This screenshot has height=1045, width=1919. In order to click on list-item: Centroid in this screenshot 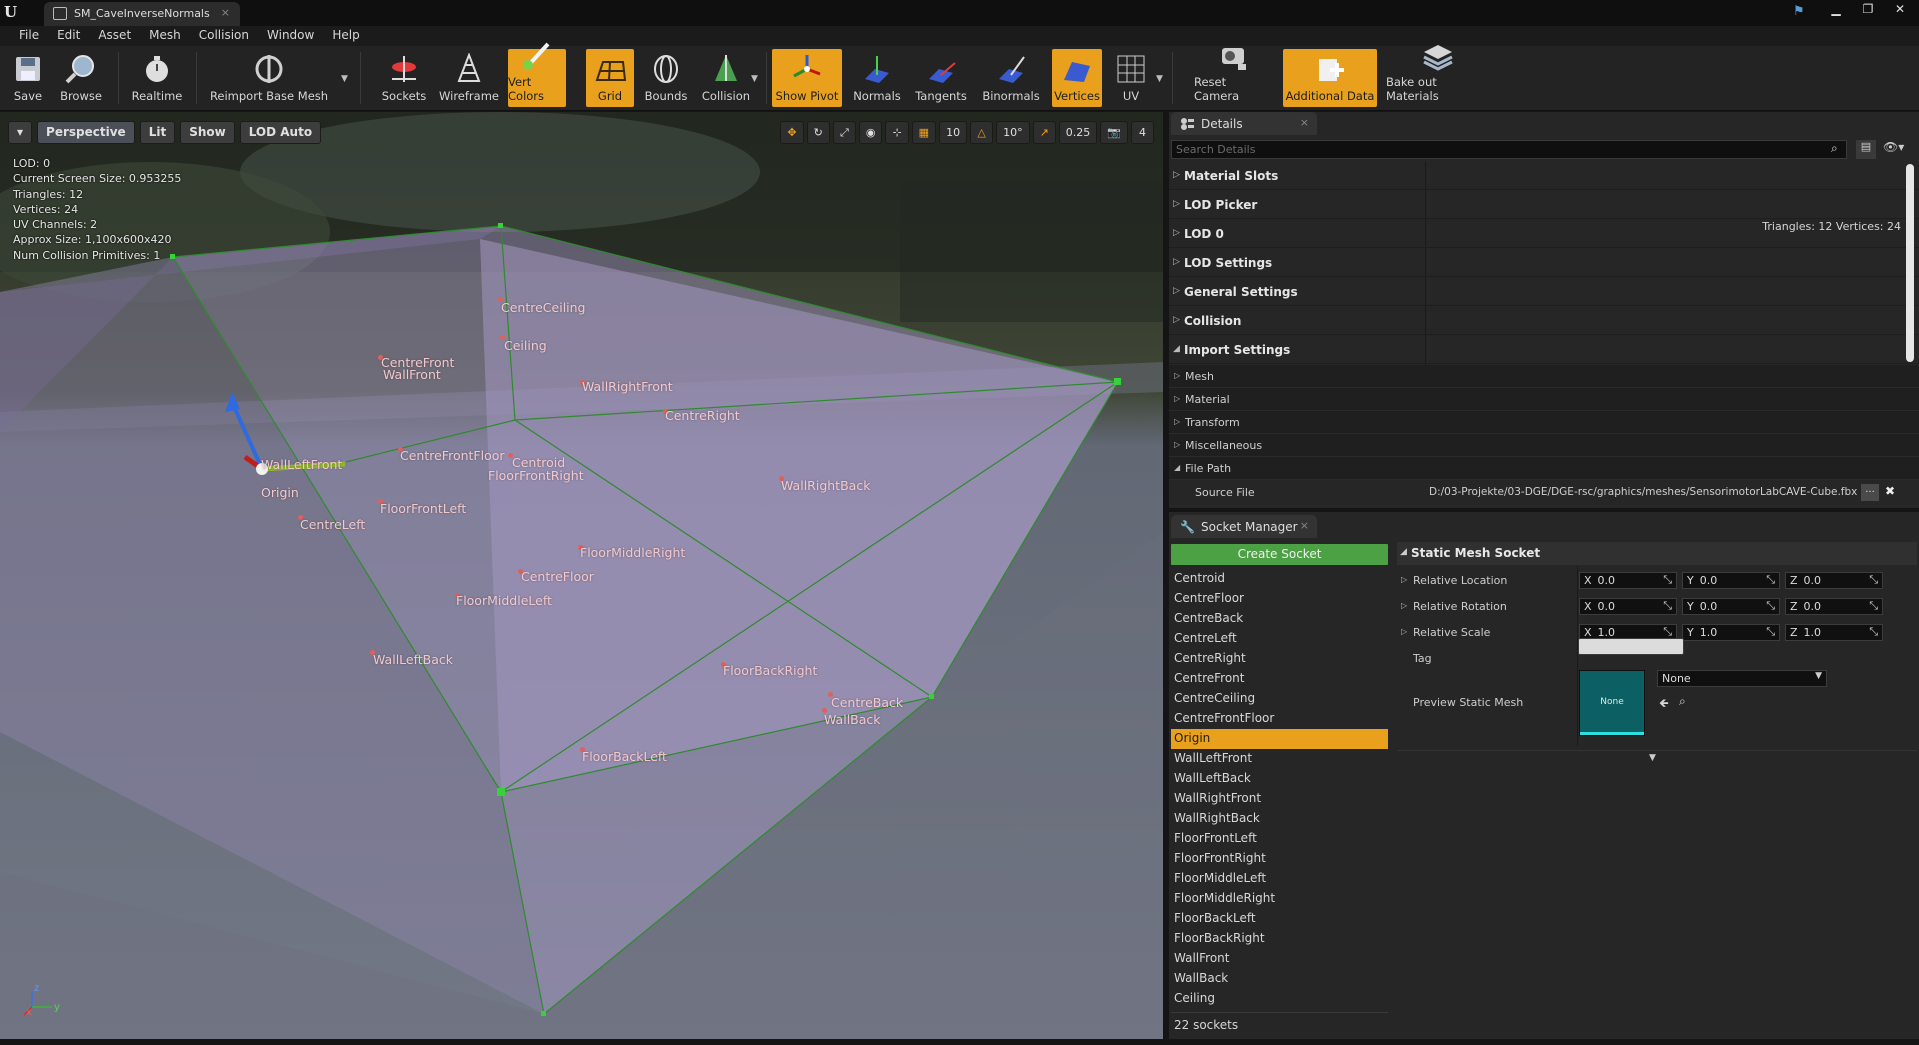, I will do `click(1279, 579)`.